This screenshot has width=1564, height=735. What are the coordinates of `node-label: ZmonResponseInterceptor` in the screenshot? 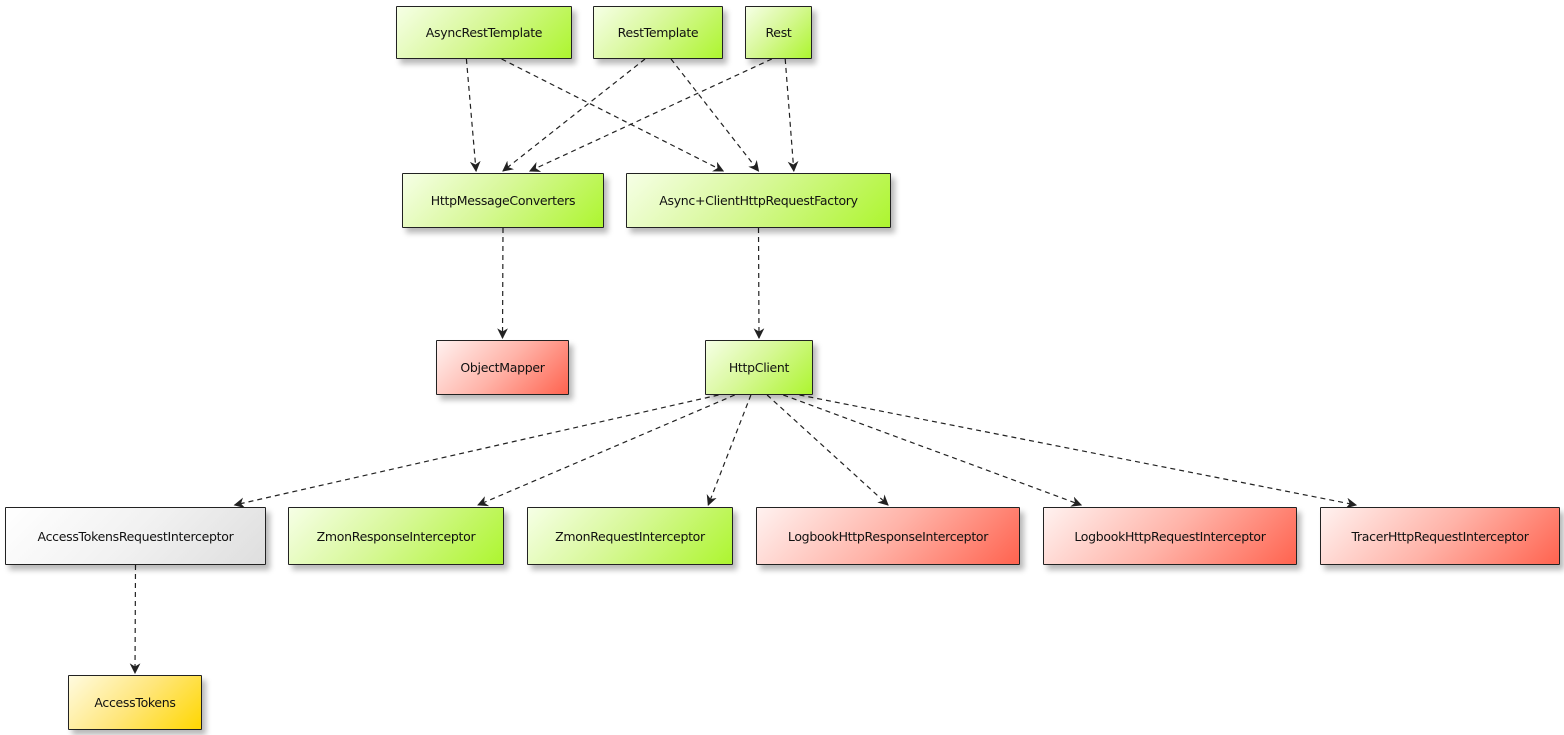 It's located at (396, 536).